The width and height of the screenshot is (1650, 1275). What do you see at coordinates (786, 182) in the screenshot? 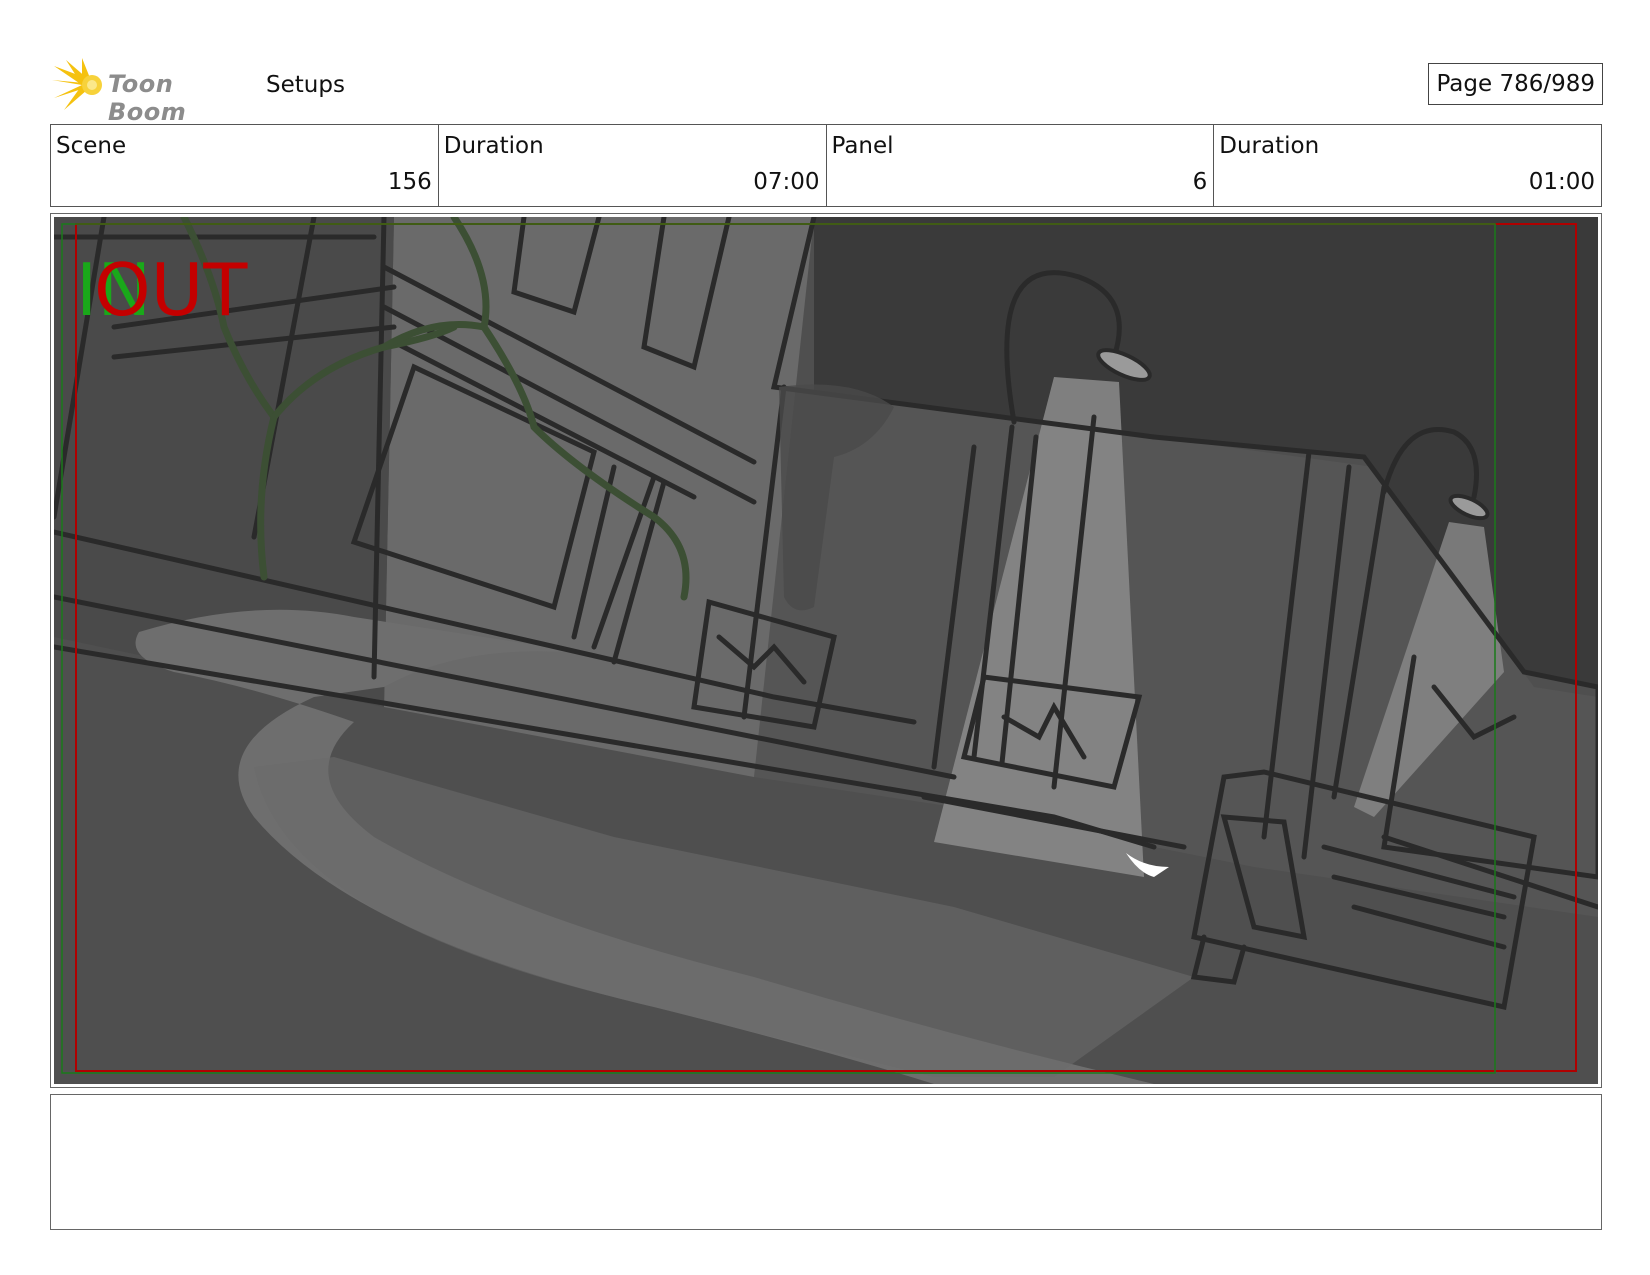
I see `scene-duration-value: 07:00` at bounding box center [786, 182].